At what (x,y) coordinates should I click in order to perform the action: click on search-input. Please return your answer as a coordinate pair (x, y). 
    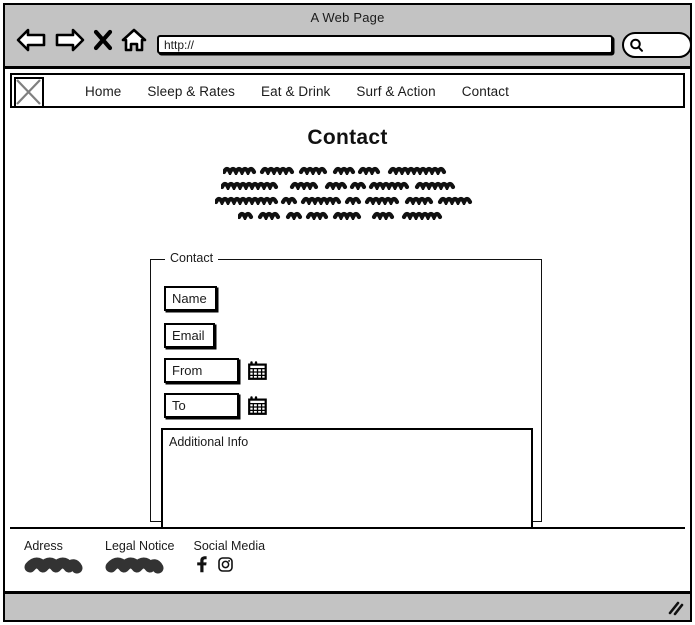
    Looking at the image, I should click on (657, 45).